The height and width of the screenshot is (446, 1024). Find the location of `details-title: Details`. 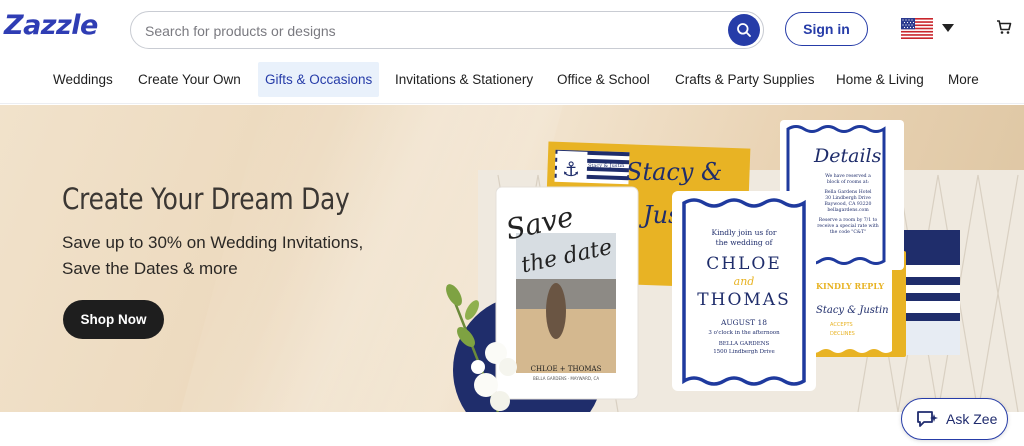

details-title: Details is located at coordinates (847, 156).